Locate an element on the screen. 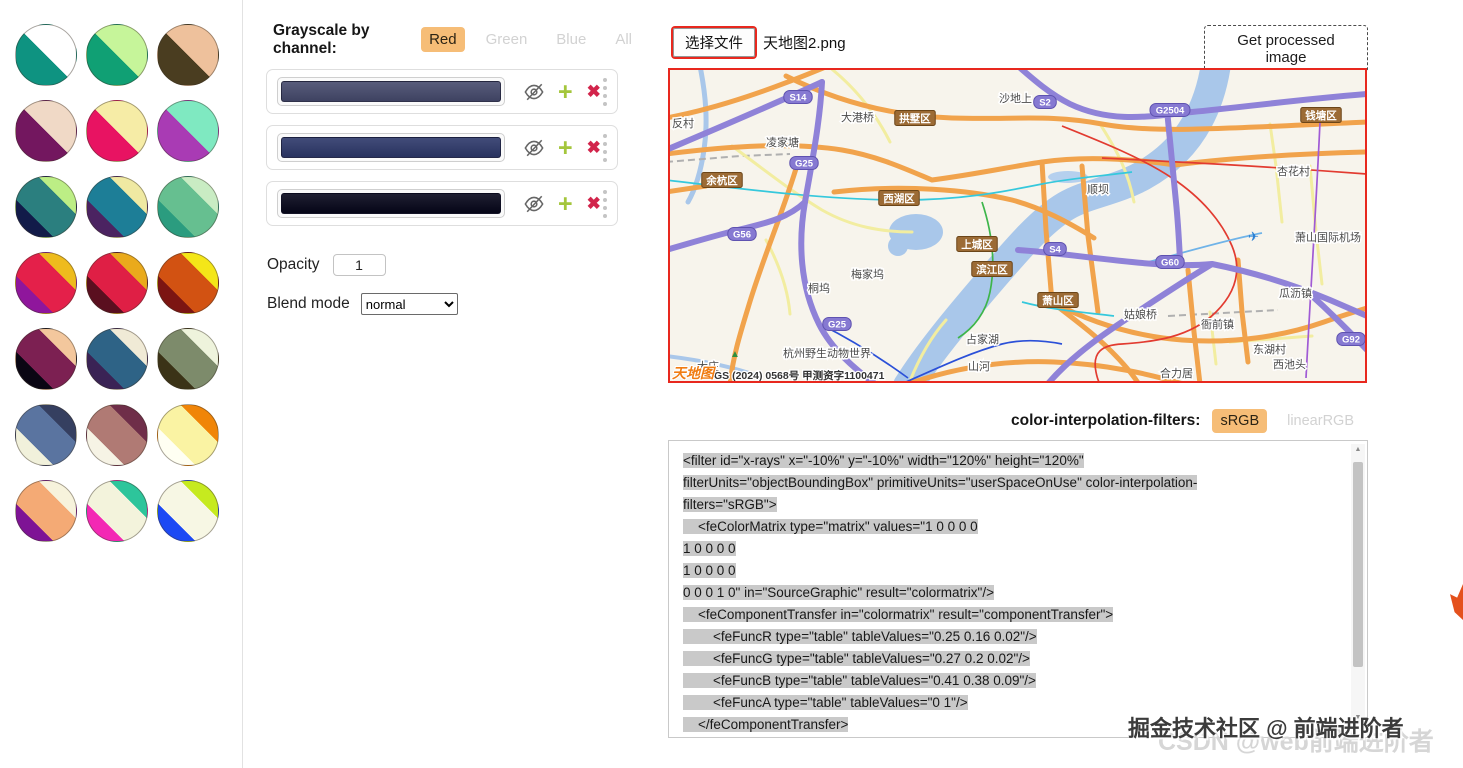  palette-grid is located at coordinates (128, 283).